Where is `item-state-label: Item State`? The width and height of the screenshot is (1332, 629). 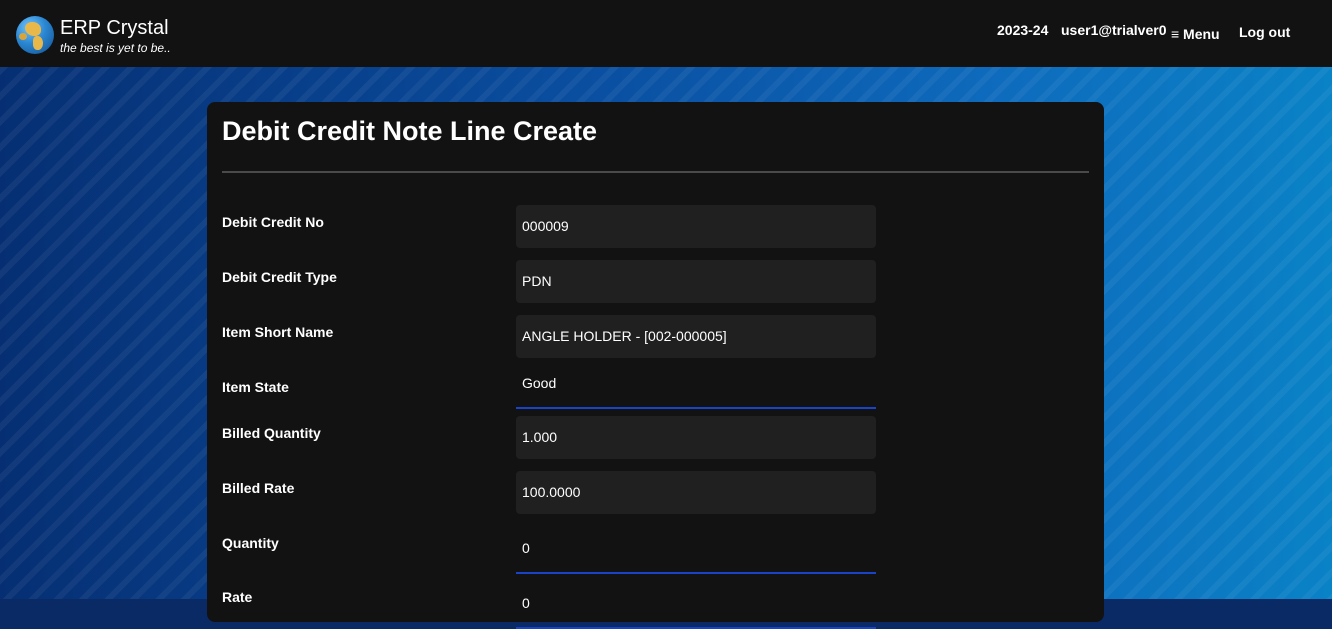
item-state-label: Item State is located at coordinates (255, 387).